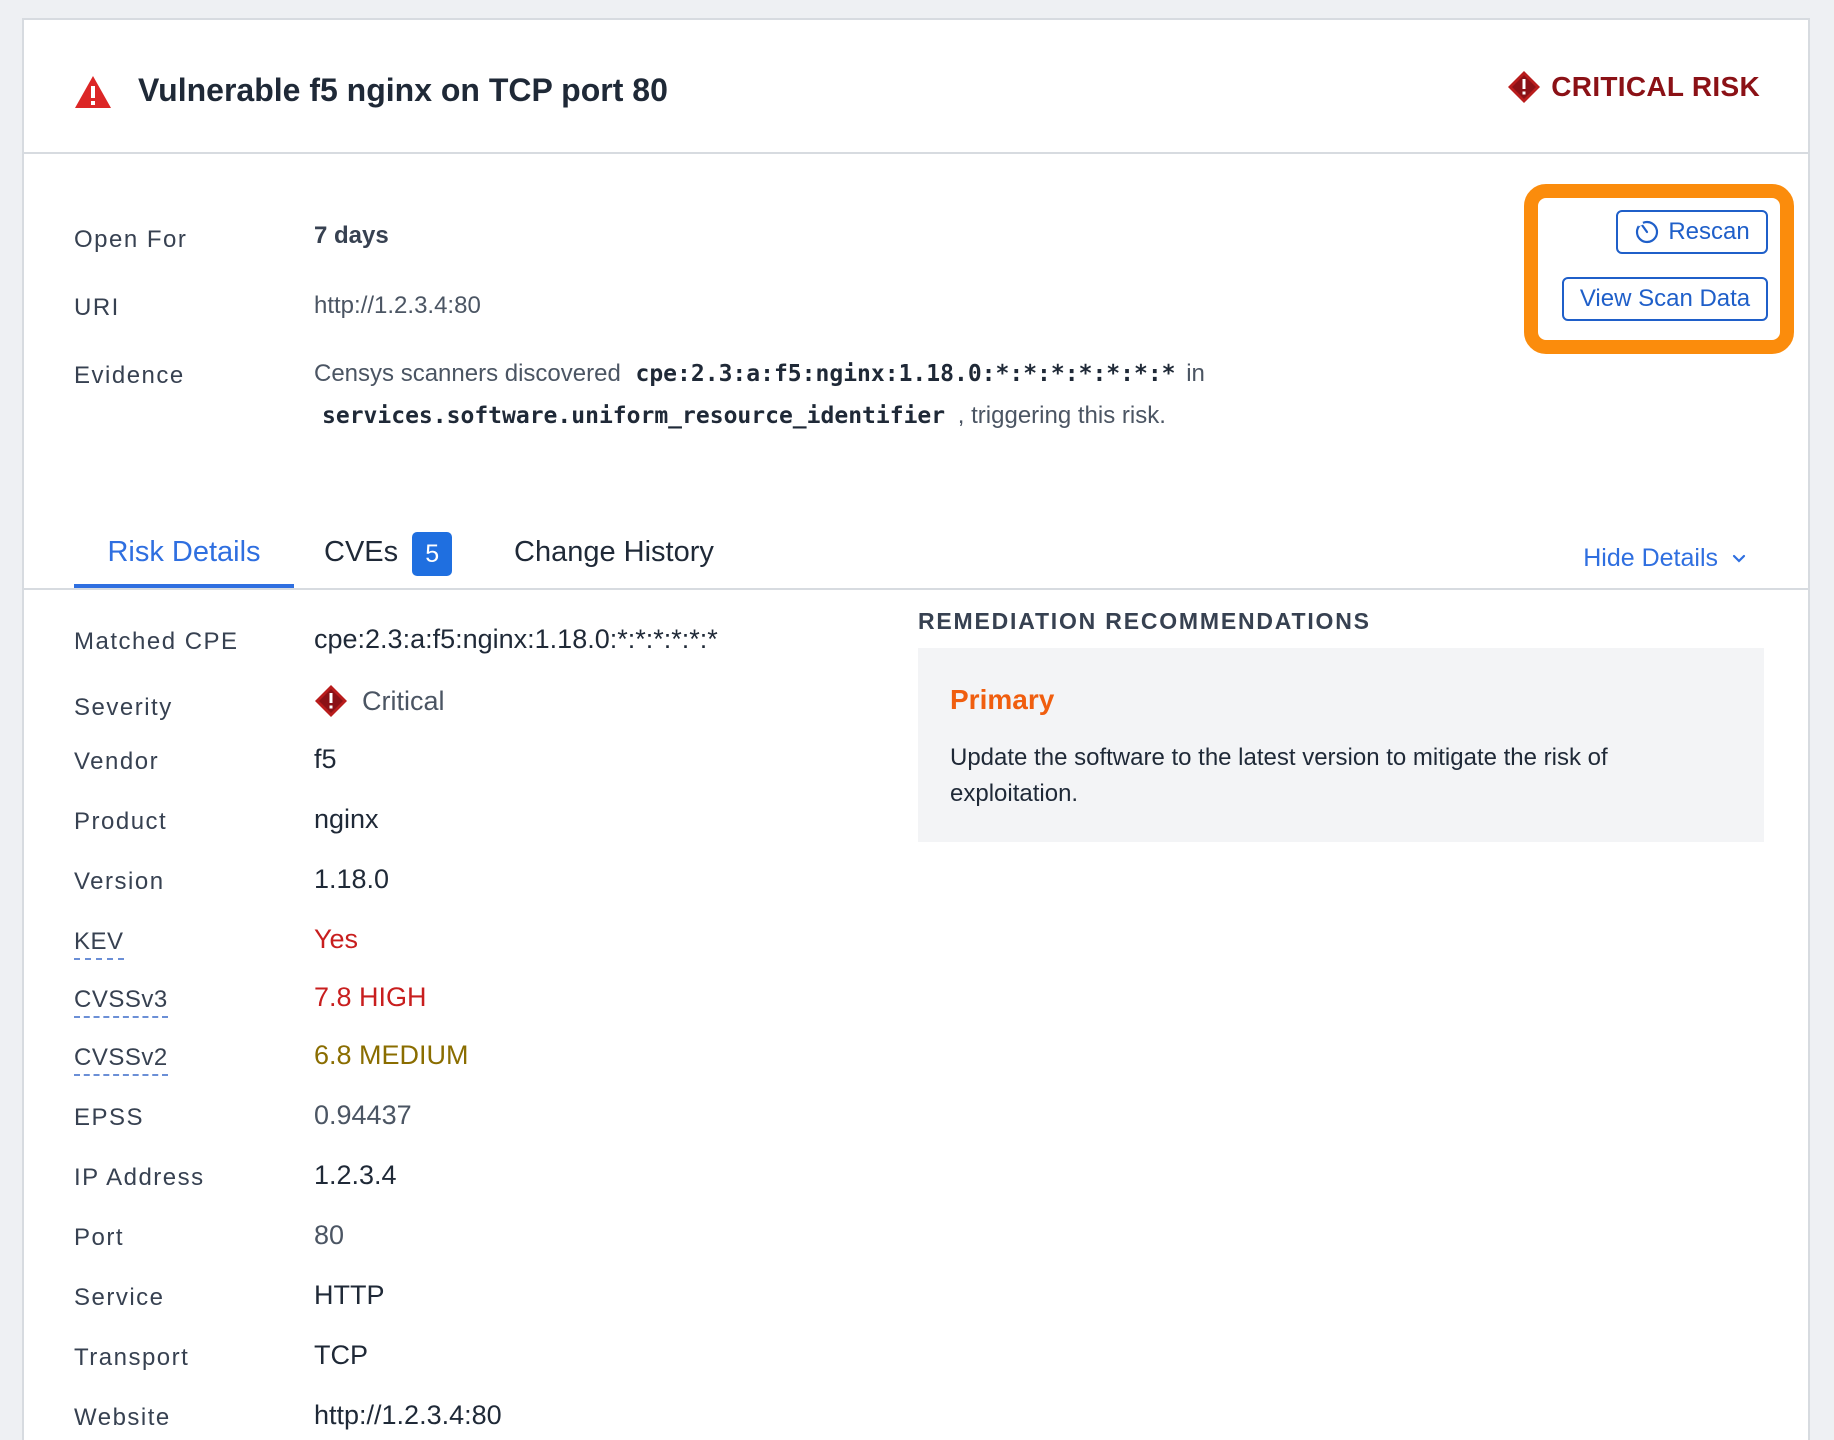  Describe the element at coordinates (132, 1357) in the screenshot. I see `transport-label: Transport` at that location.